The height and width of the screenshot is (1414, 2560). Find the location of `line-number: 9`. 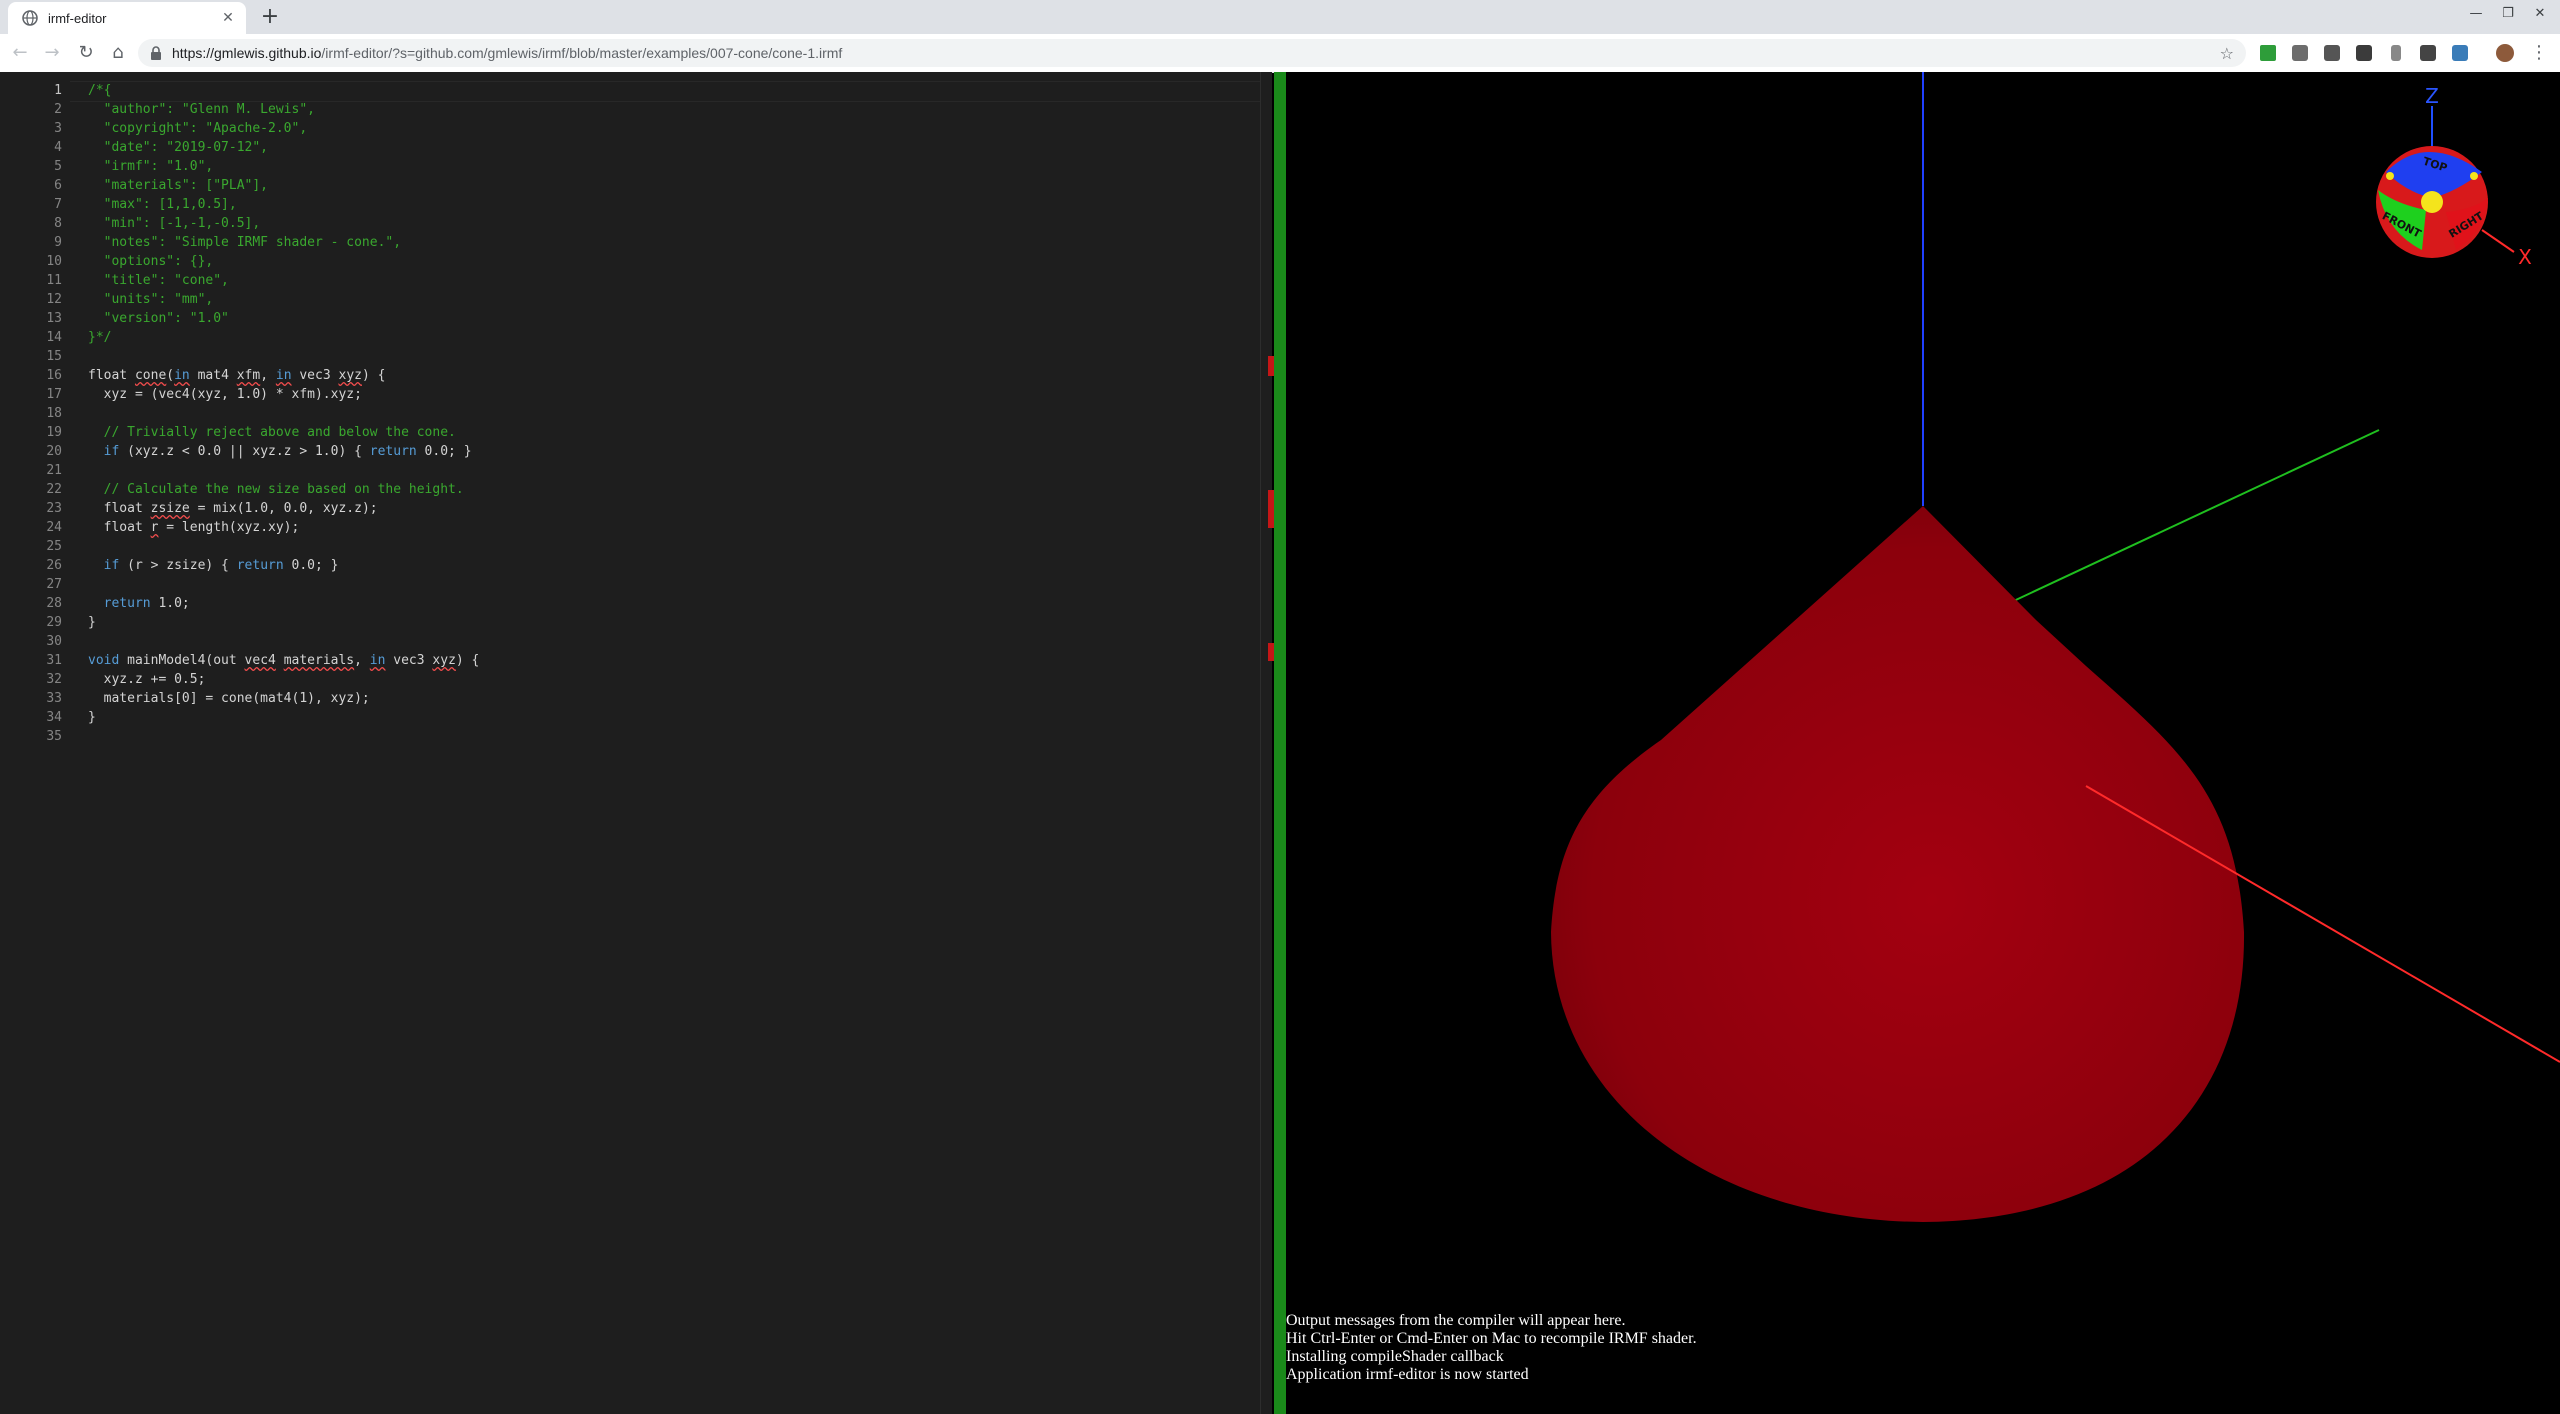

line-number: 9 is located at coordinates (58, 242).